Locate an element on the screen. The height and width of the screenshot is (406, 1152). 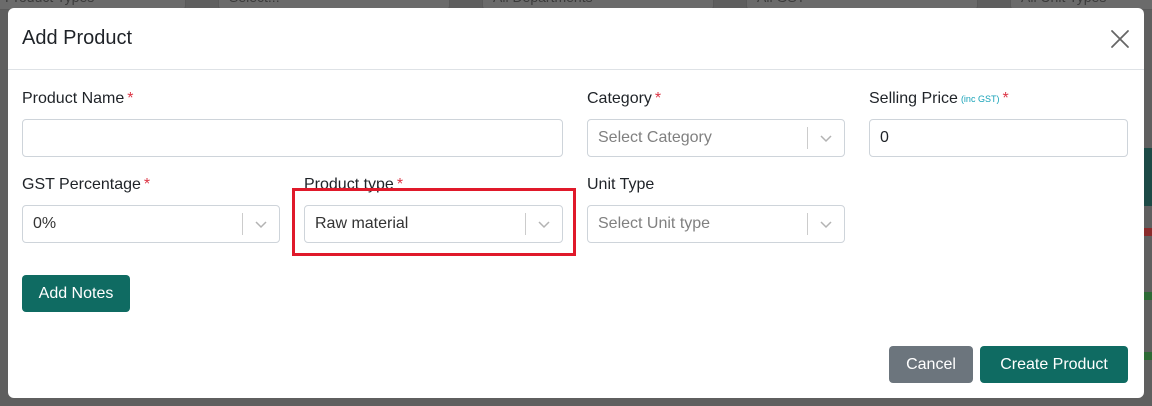
unit-type-label: Unit Type is located at coordinates (621, 184).